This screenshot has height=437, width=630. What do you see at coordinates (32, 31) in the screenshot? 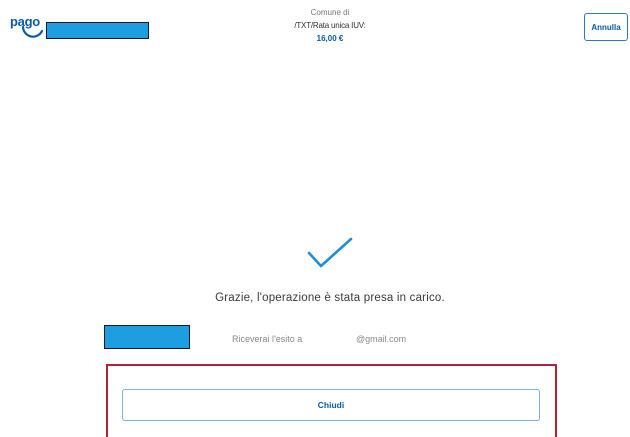
I see `logo-arc-icon` at bounding box center [32, 31].